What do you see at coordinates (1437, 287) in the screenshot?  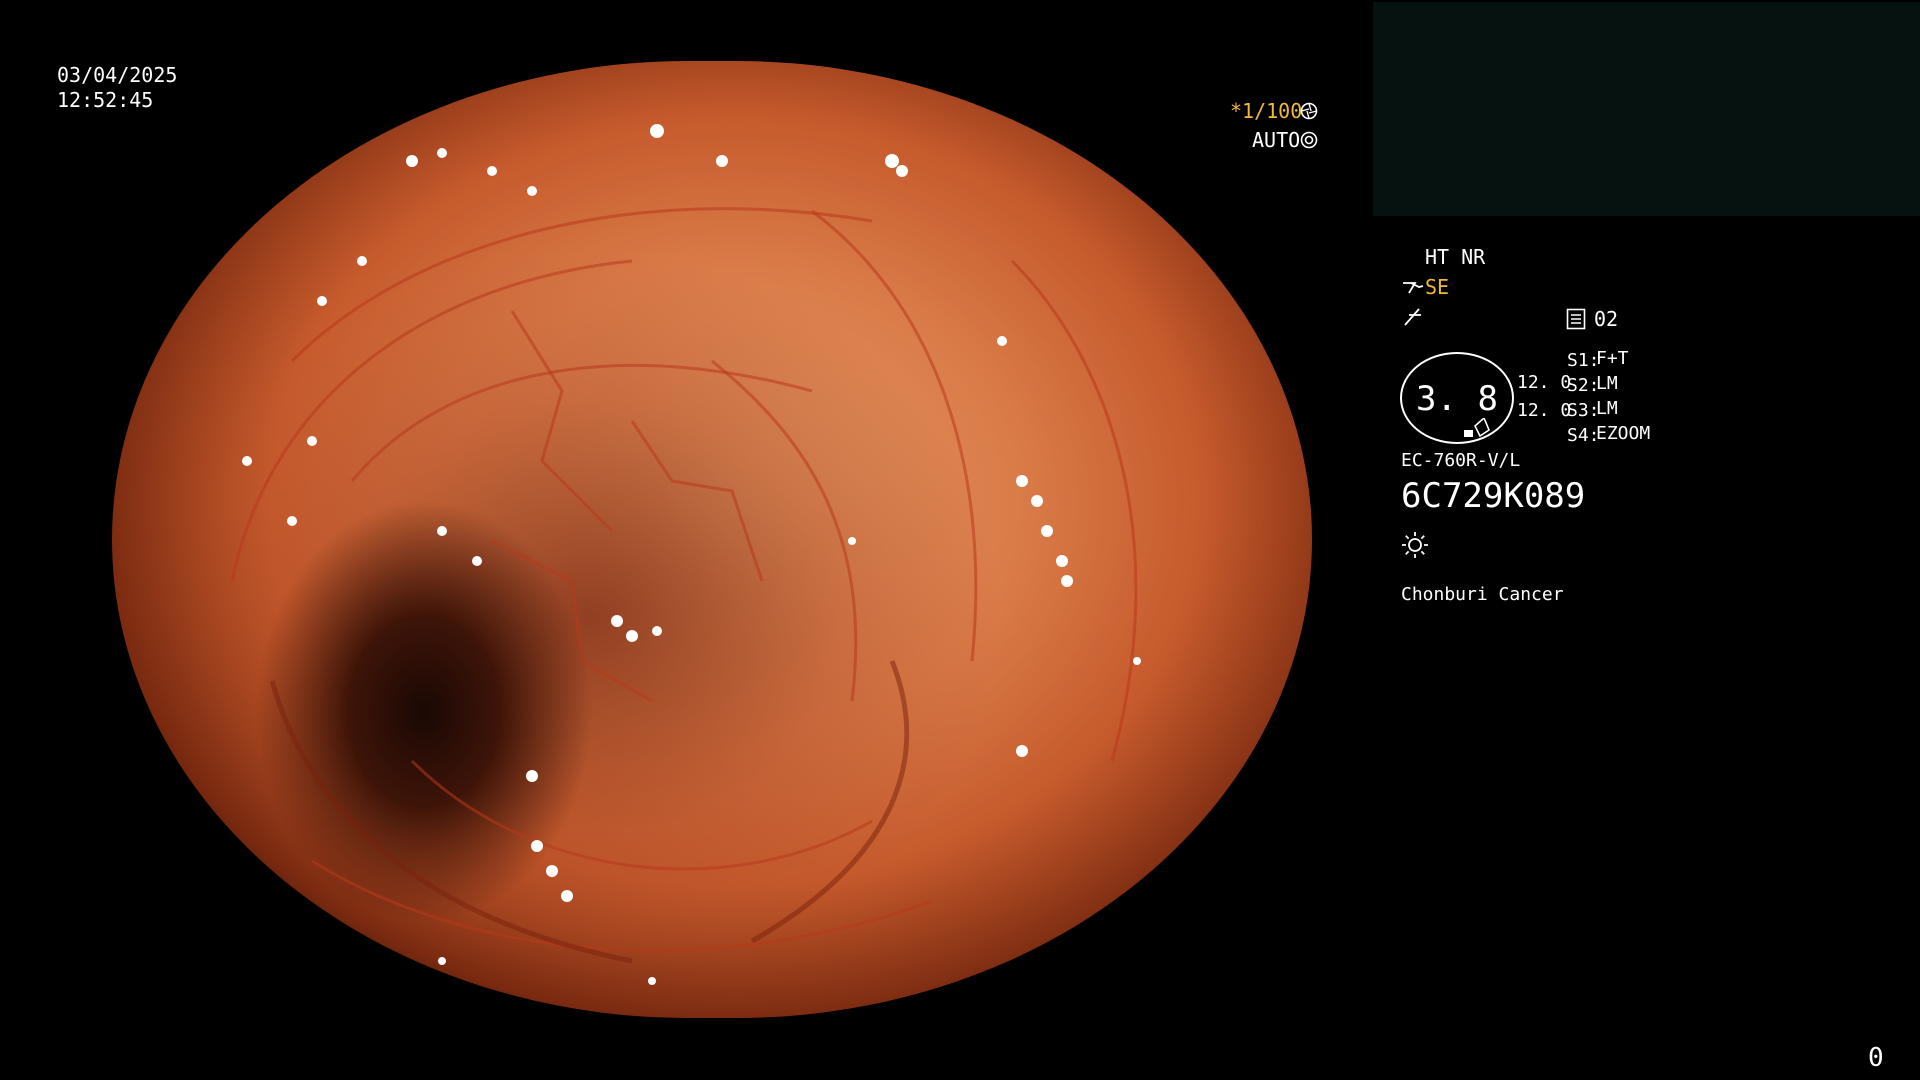 I see `se-label: SE` at bounding box center [1437, 287].